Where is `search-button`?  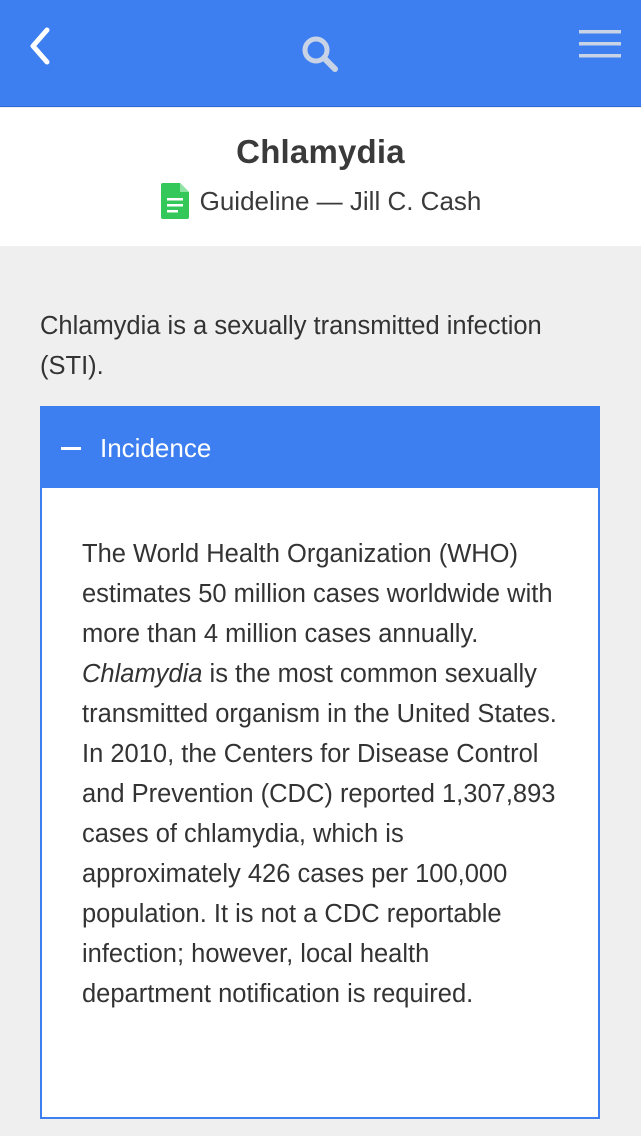 search-button is located at coordinates (320, 54).